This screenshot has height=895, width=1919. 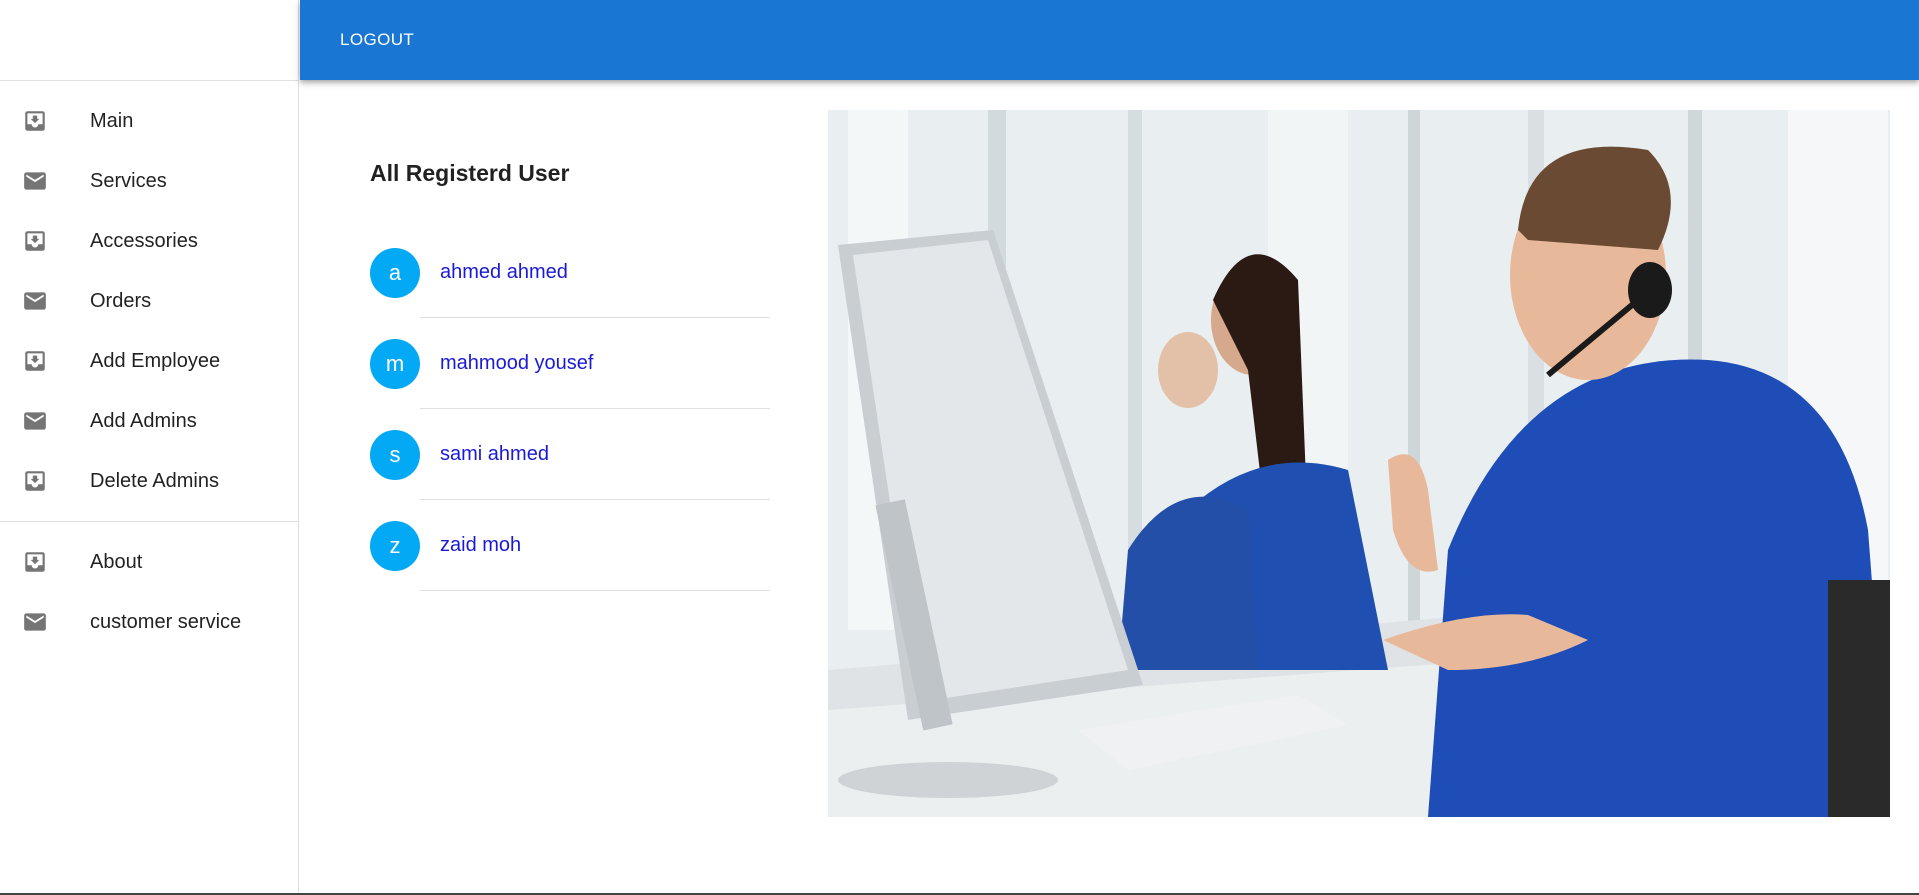 I want to click on user-list-item: a ahmed ahmed, so click(x=570, y=272).